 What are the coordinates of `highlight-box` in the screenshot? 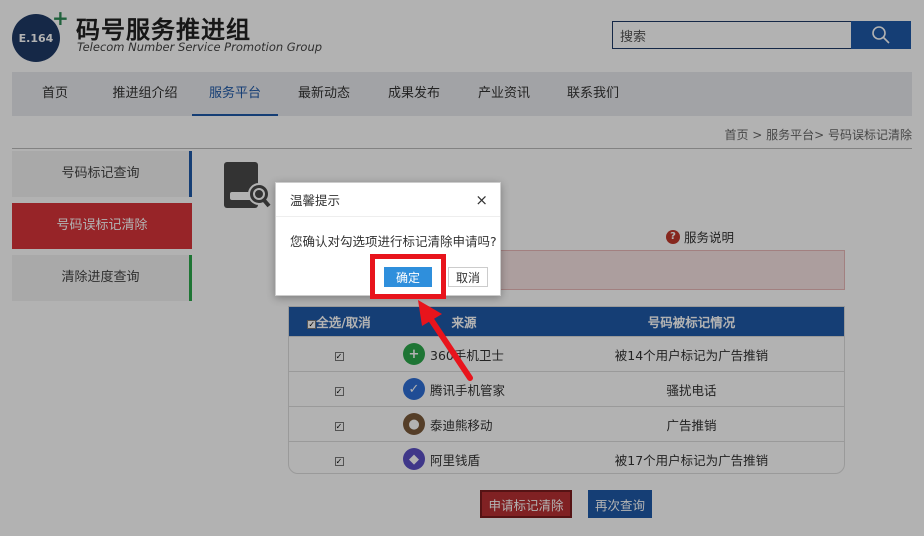 It's located at (408, 276).